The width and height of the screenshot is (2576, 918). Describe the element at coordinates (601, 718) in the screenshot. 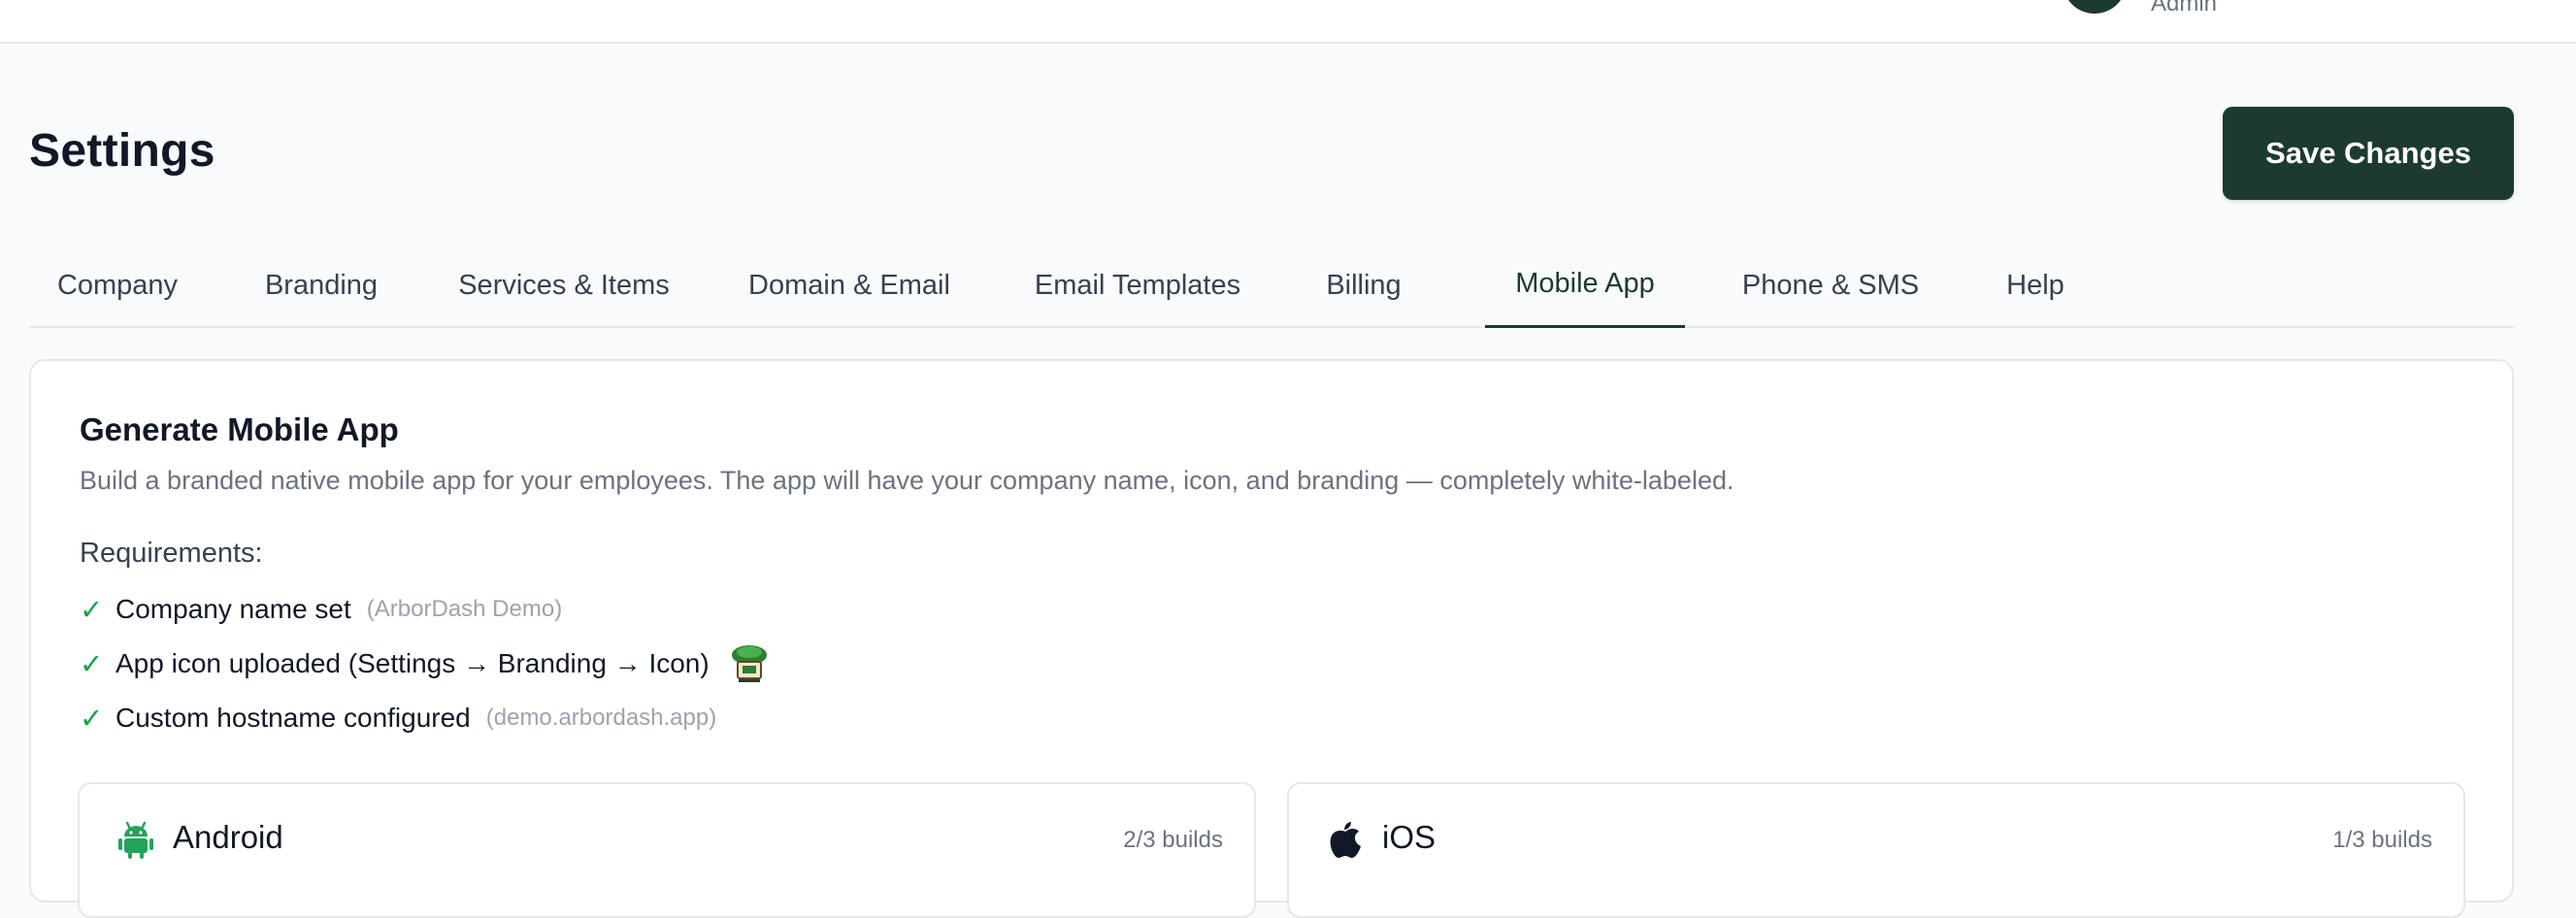

I see `requirement-detail: (demo.arbordash.app)` at that location.